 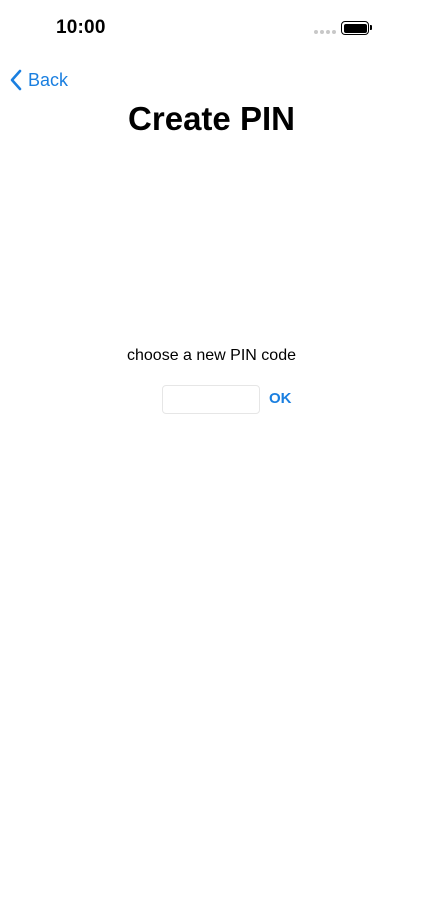 I want to click on pin-prompt: choose a new PIN code, so click(x=211, y=355).